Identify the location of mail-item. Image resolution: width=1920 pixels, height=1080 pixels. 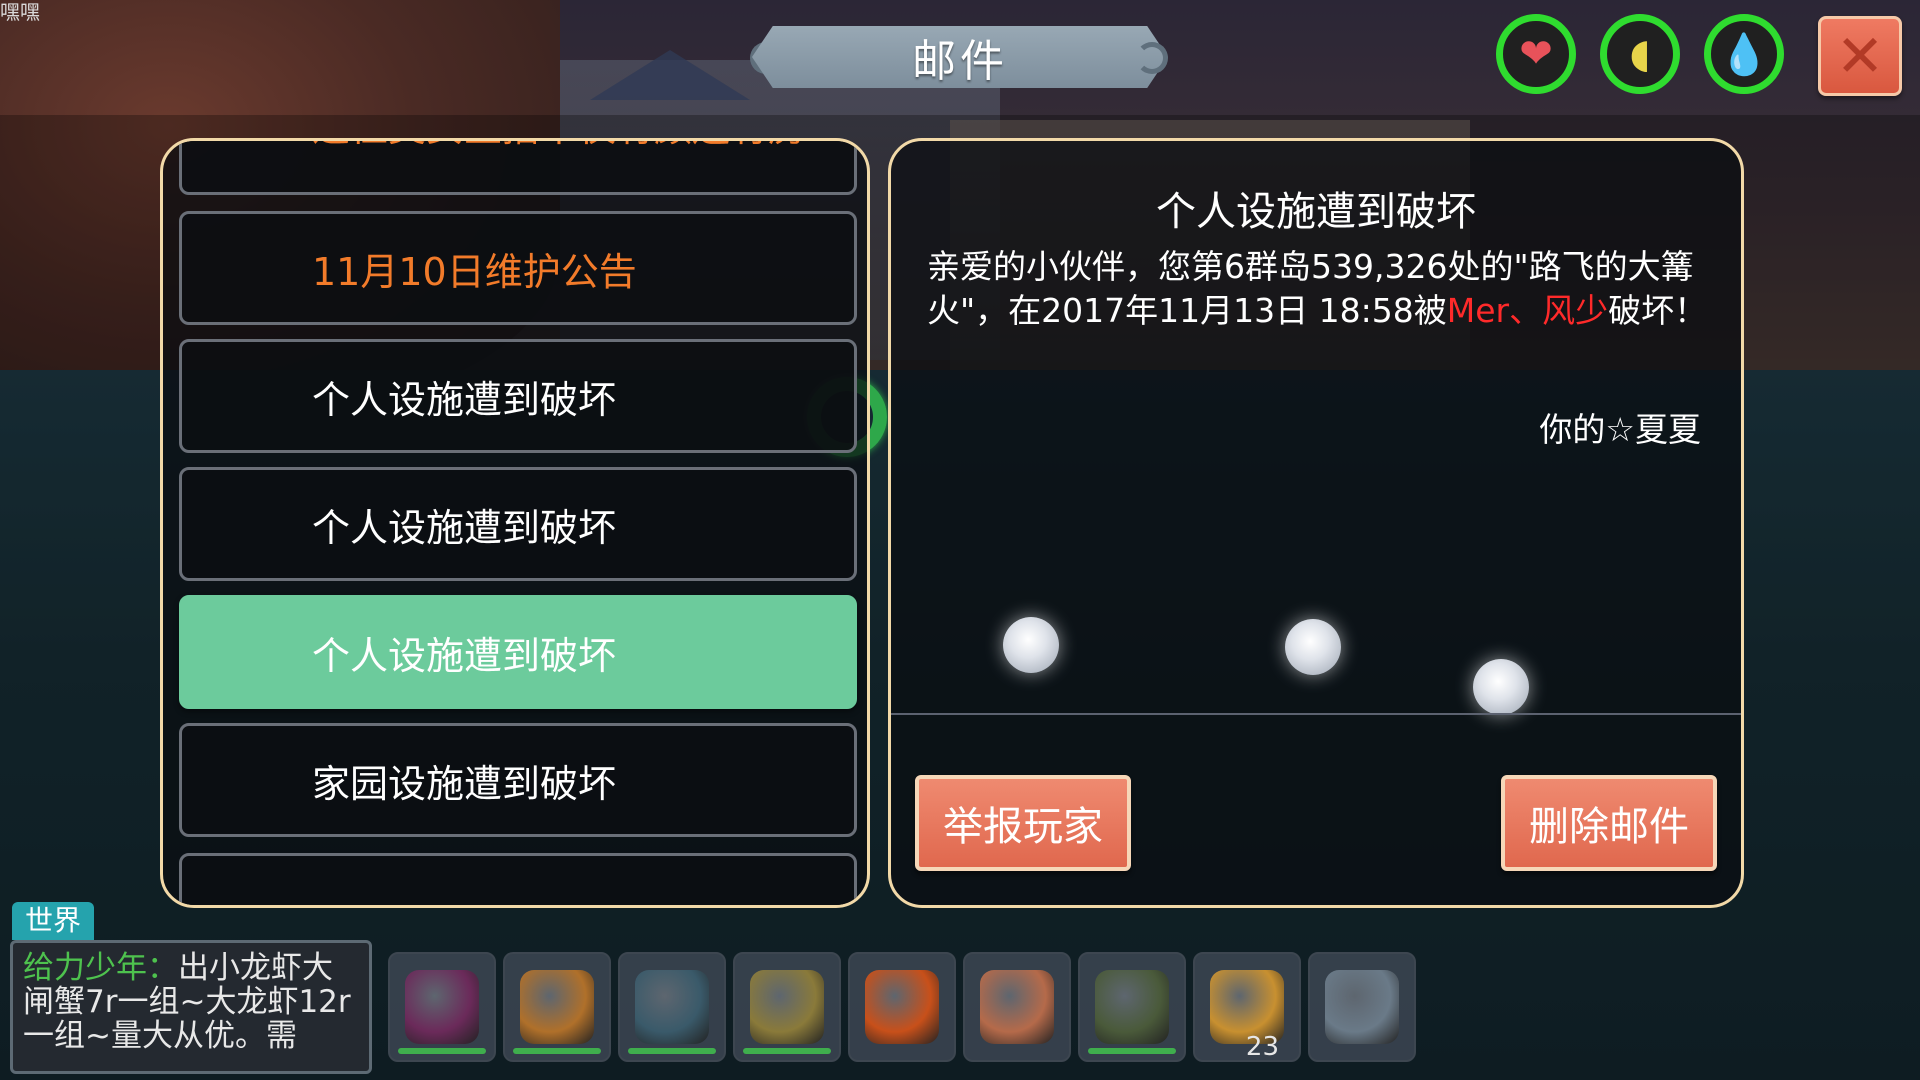
(518, 879).